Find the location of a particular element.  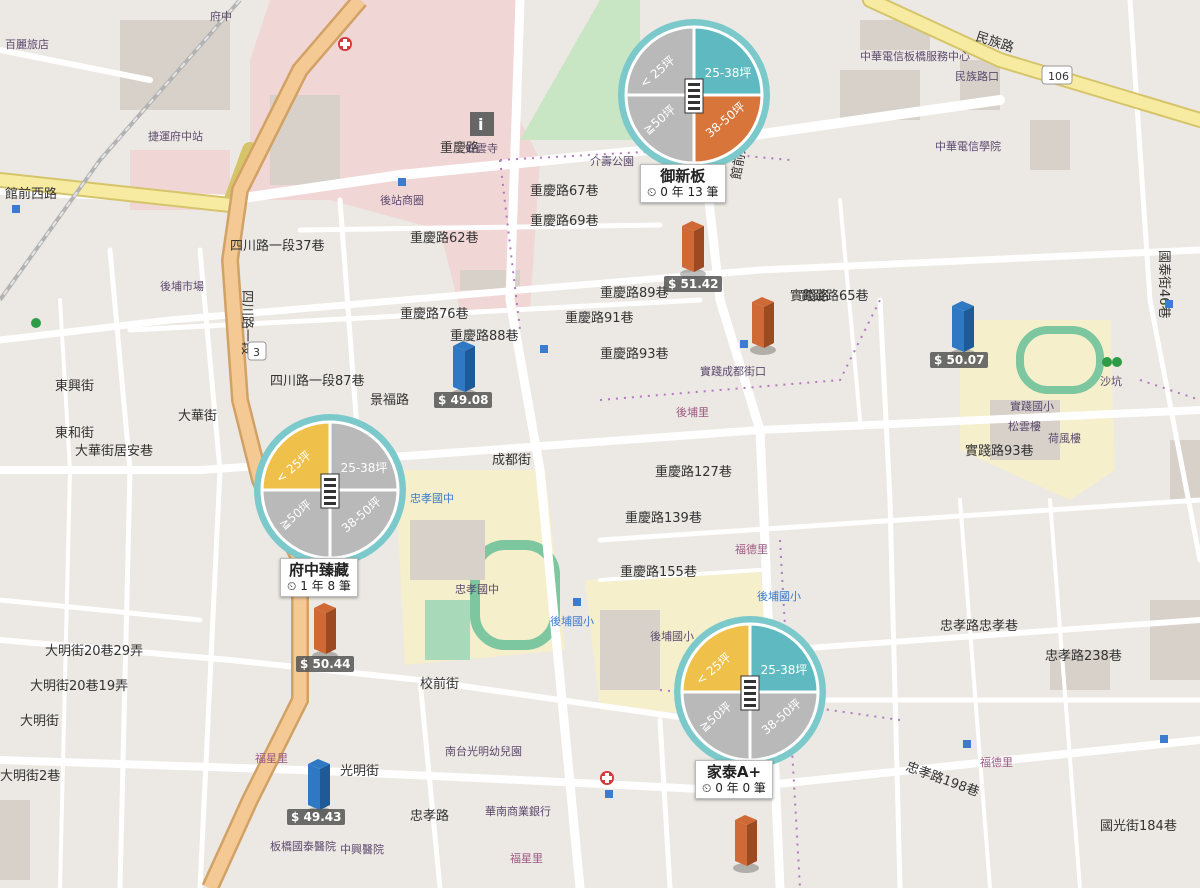

place-hefeng: 荷風樓 is located at coordinates (1064, 438).